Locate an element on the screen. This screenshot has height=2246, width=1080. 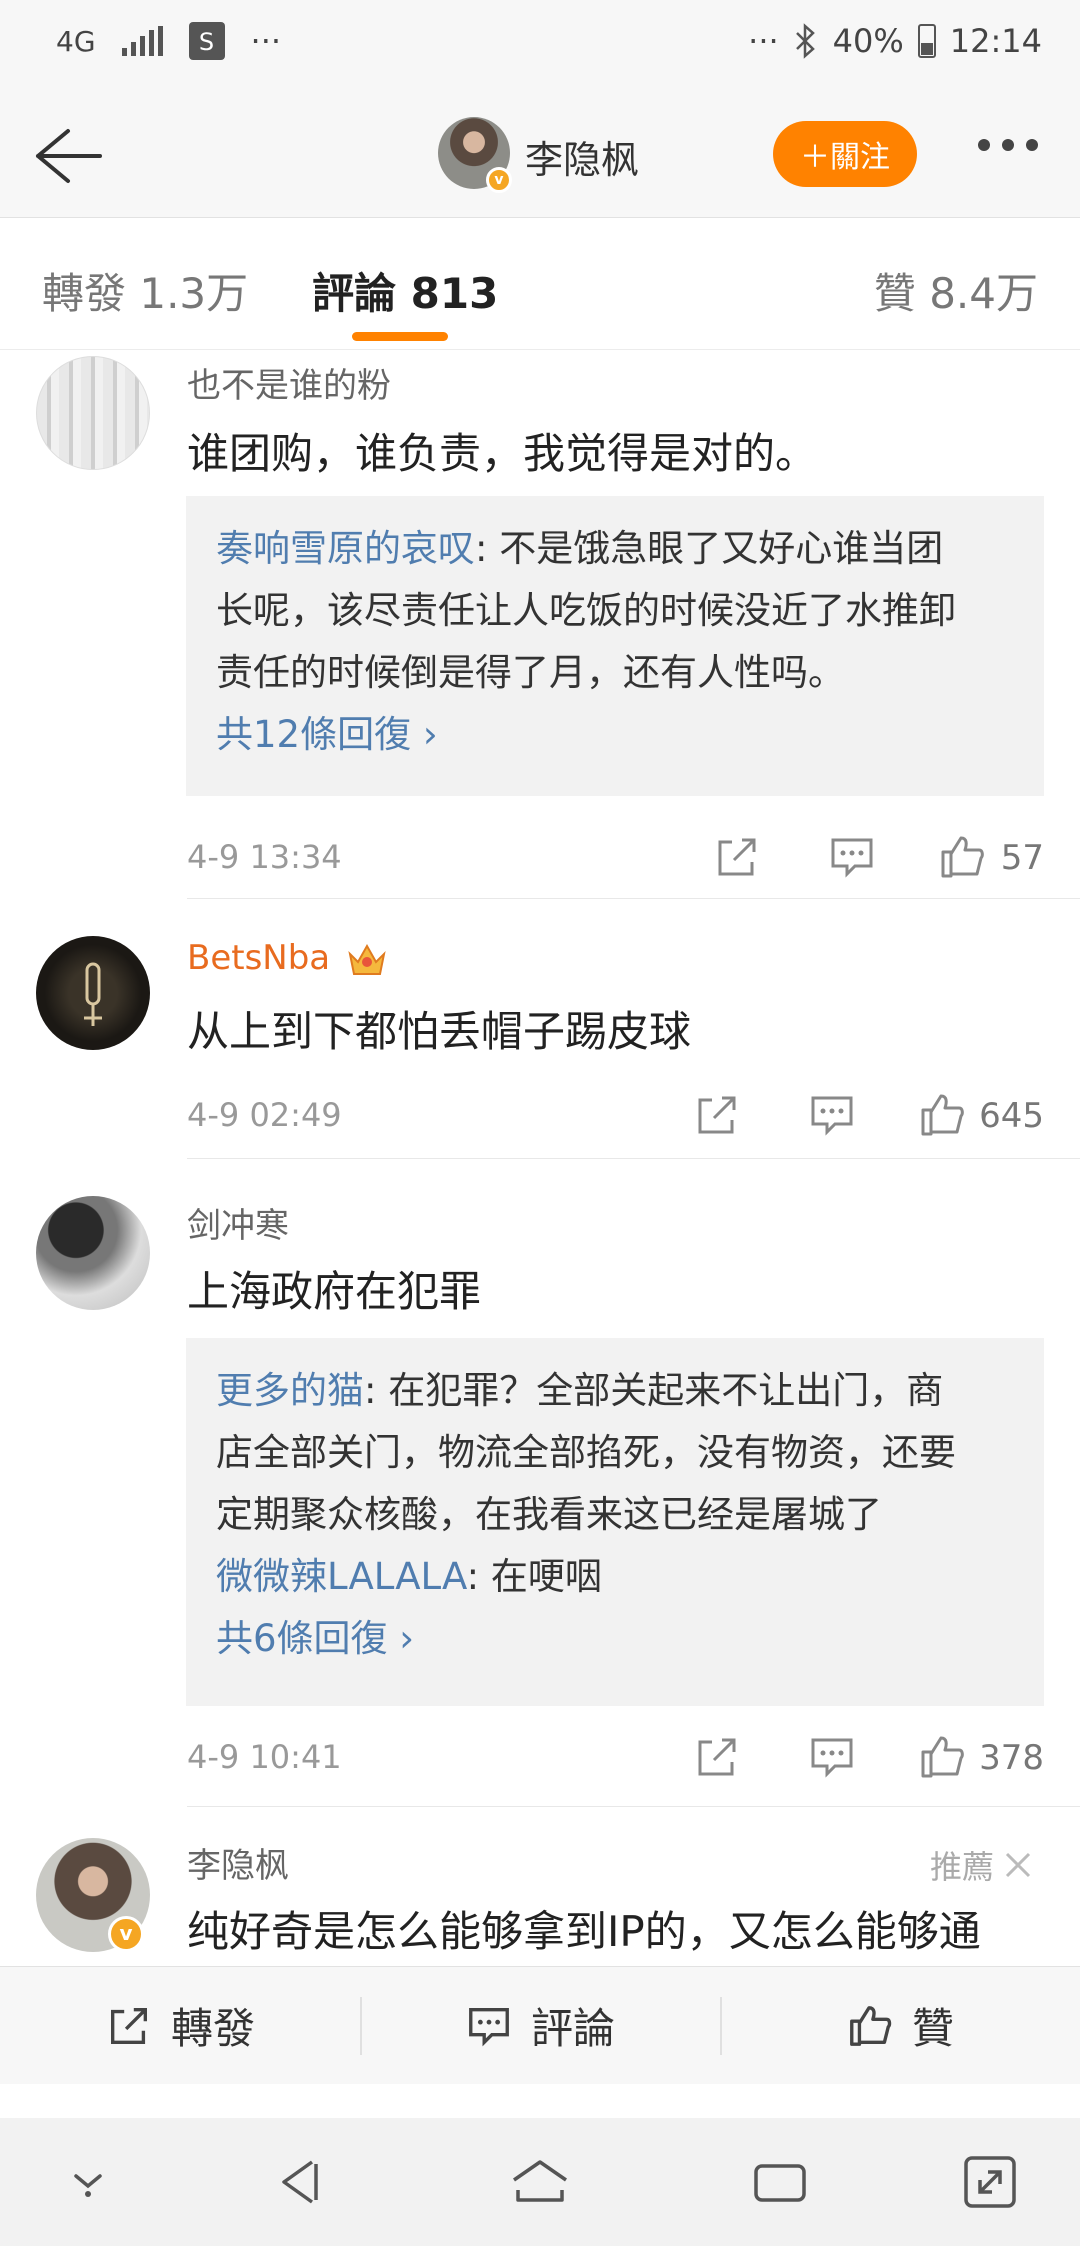
recent-apps-icon is located at coordinates (780, 2182).